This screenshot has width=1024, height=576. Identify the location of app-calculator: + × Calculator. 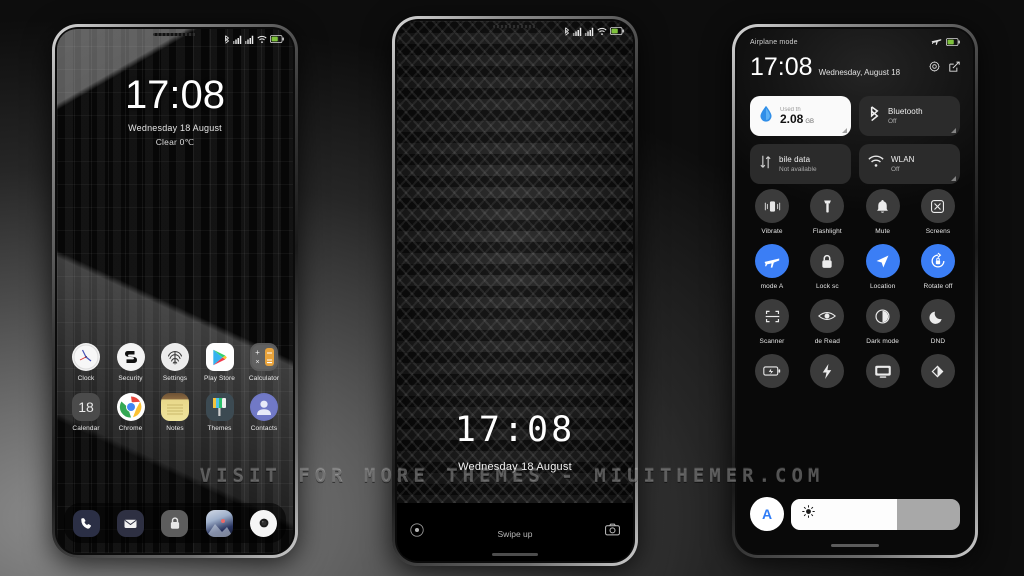
(264, 362).